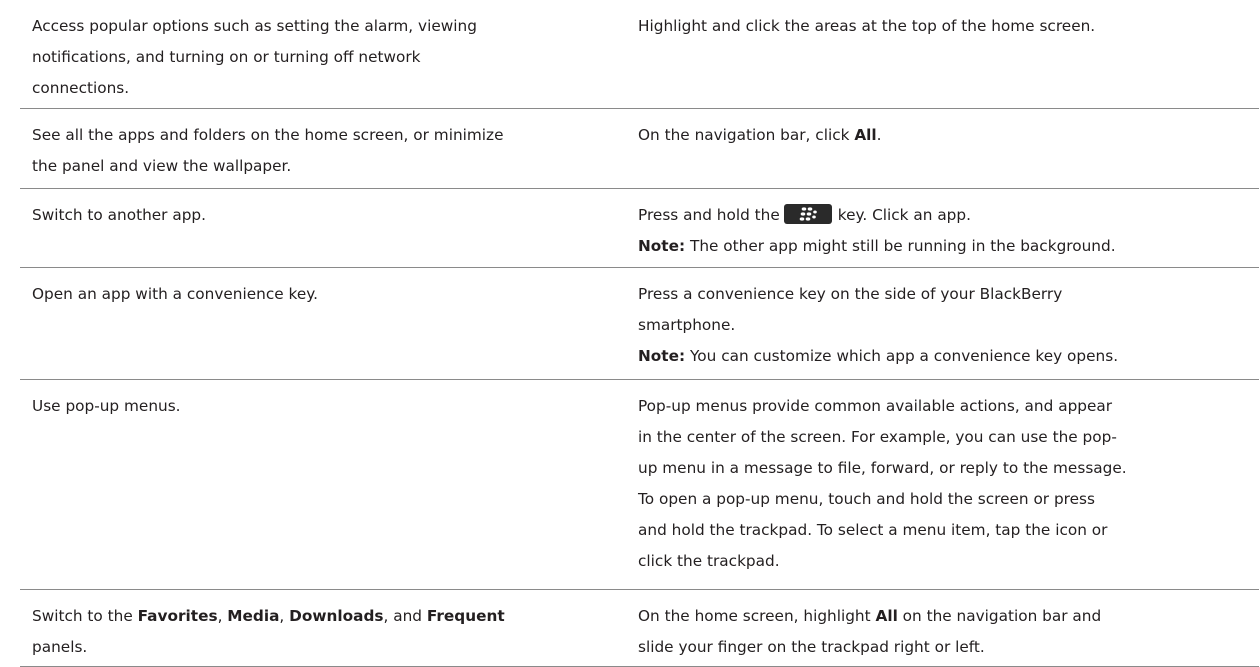 The height and width of the screenshot is (667, 1260). Describe the element at coordinates (60, 647) in the screenshot. I see `action-text-line: panels.` at that location.